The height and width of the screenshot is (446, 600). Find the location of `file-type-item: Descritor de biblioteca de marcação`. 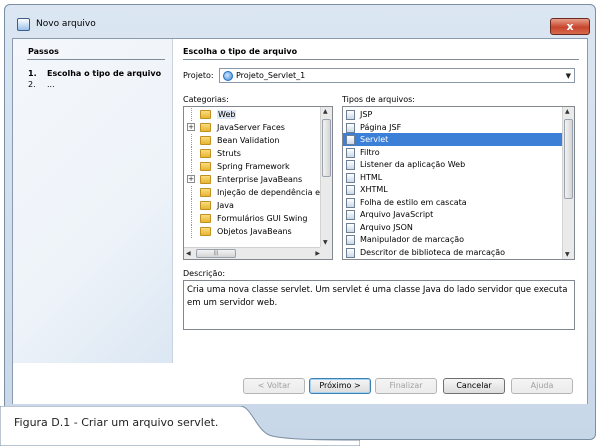

file-type-item: Descritor de biblioteca de marcação is located at coordinates (453, 252).